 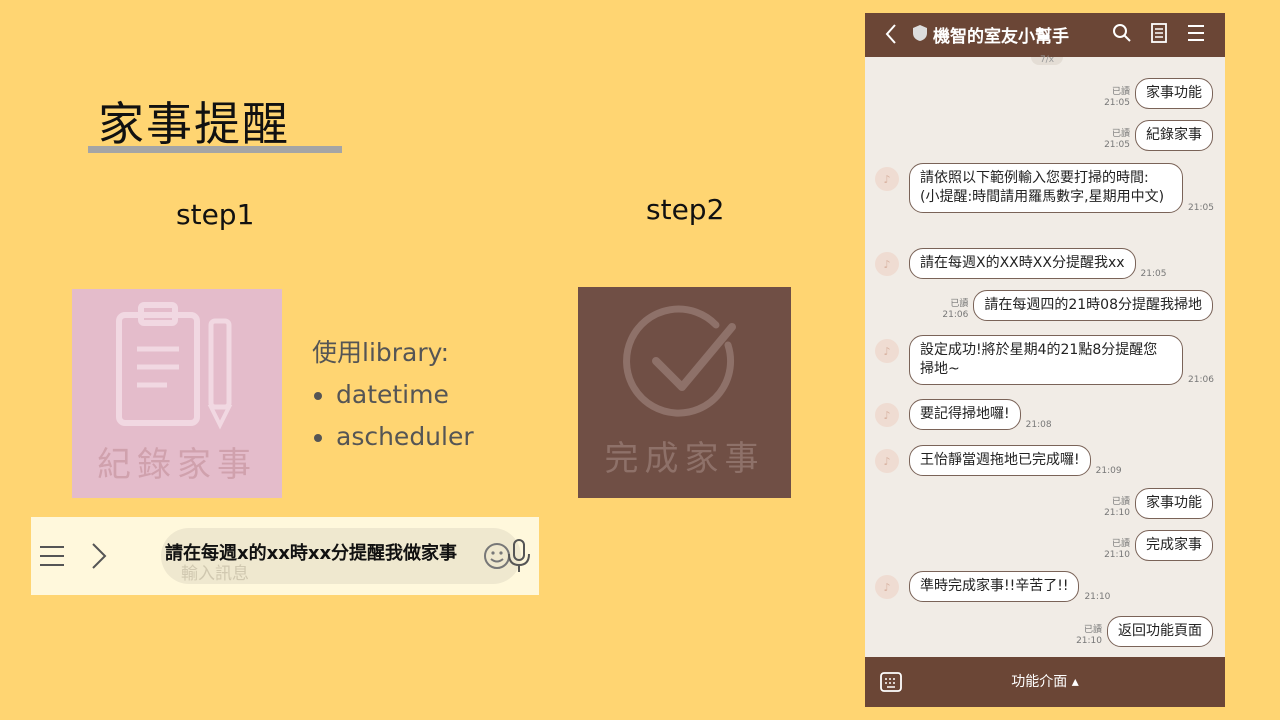 I want to click on record-chore-caption: 紀錄家事, so click(x=177, y=465).